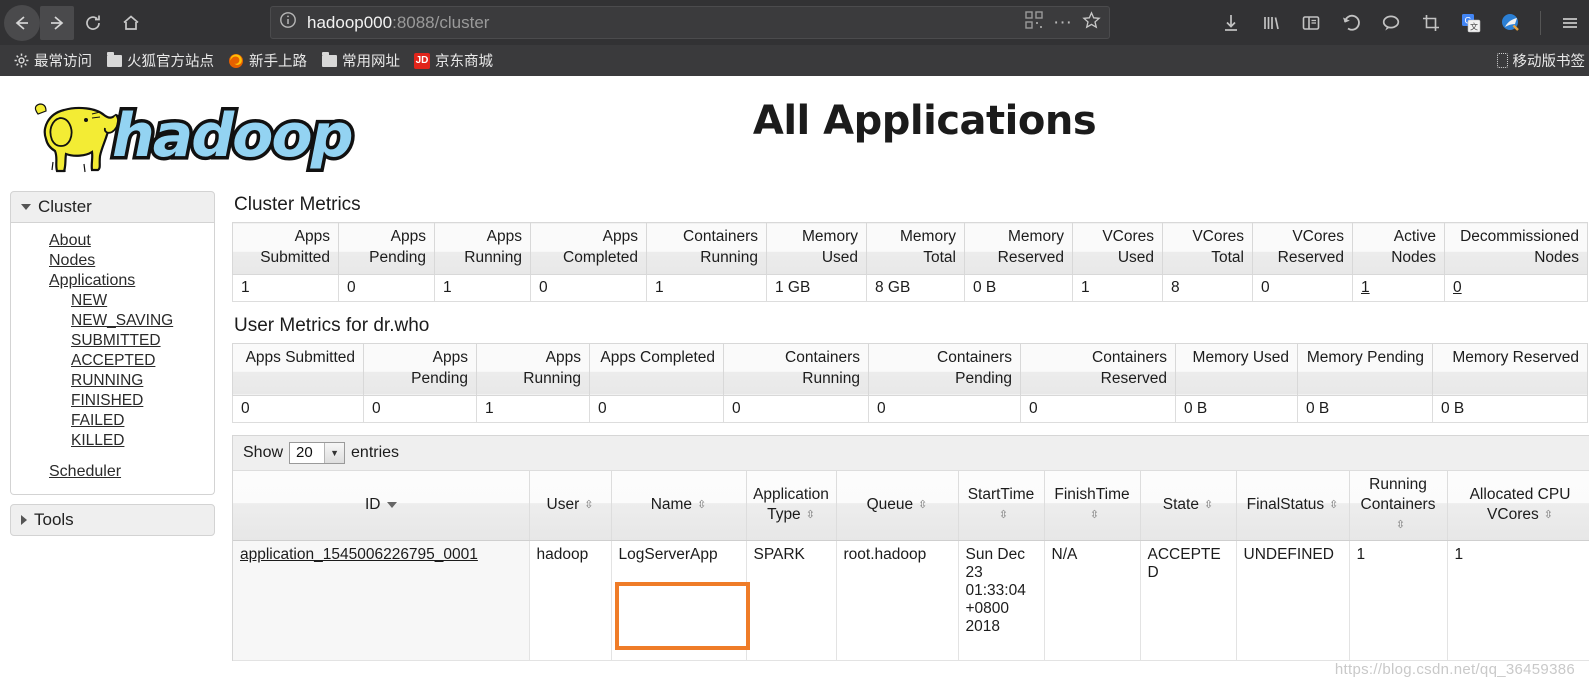 Image resolution: width=1589 pixels, height=686 pixels. What do you see at coordinates (112, 301) in the screenshot?
I see `sidebar-item-new: NEW` at bounding box center [112, 301].